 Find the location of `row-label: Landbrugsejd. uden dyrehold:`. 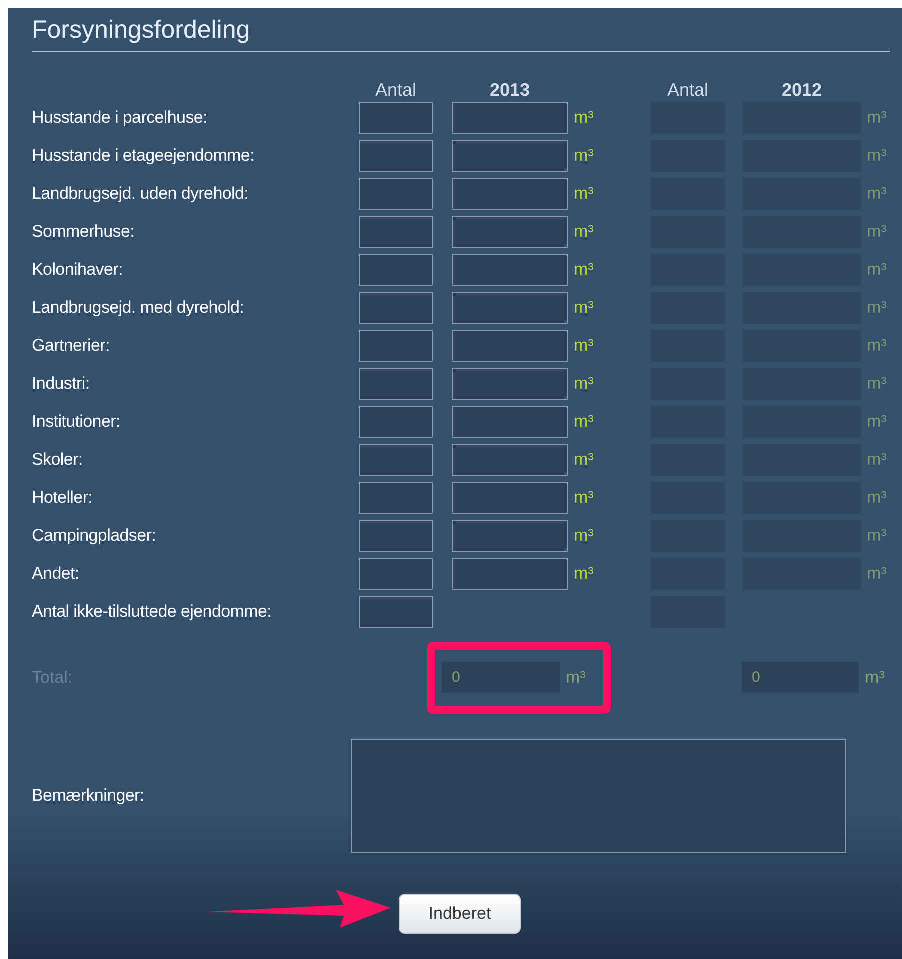

row-label: Landbrugsejd. uden dyrehold: is located at coordinates (141, 194).